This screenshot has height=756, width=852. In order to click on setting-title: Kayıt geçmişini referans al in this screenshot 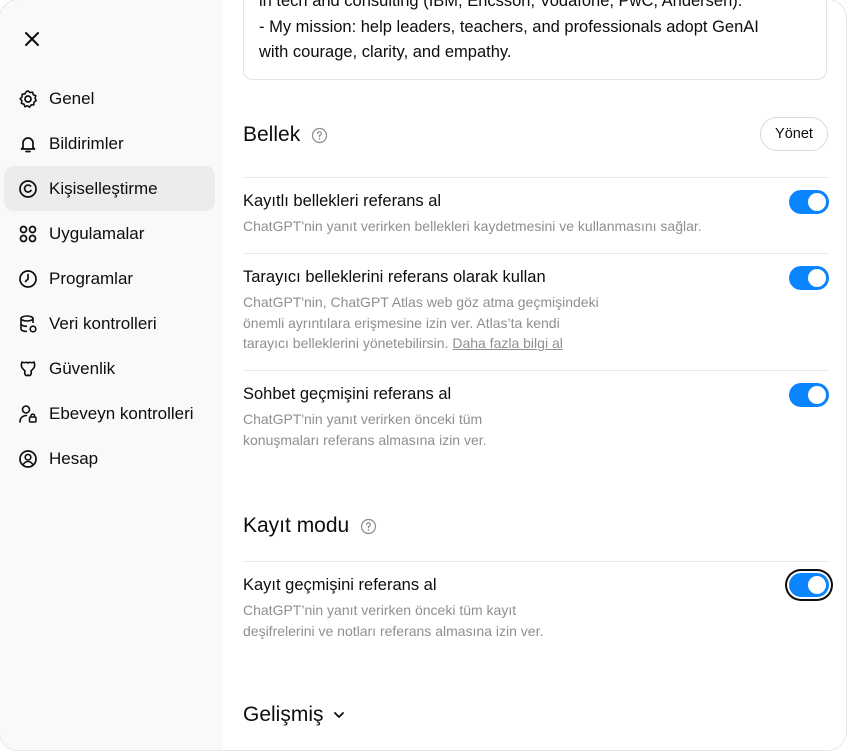, I will do `click(340, 585)`.